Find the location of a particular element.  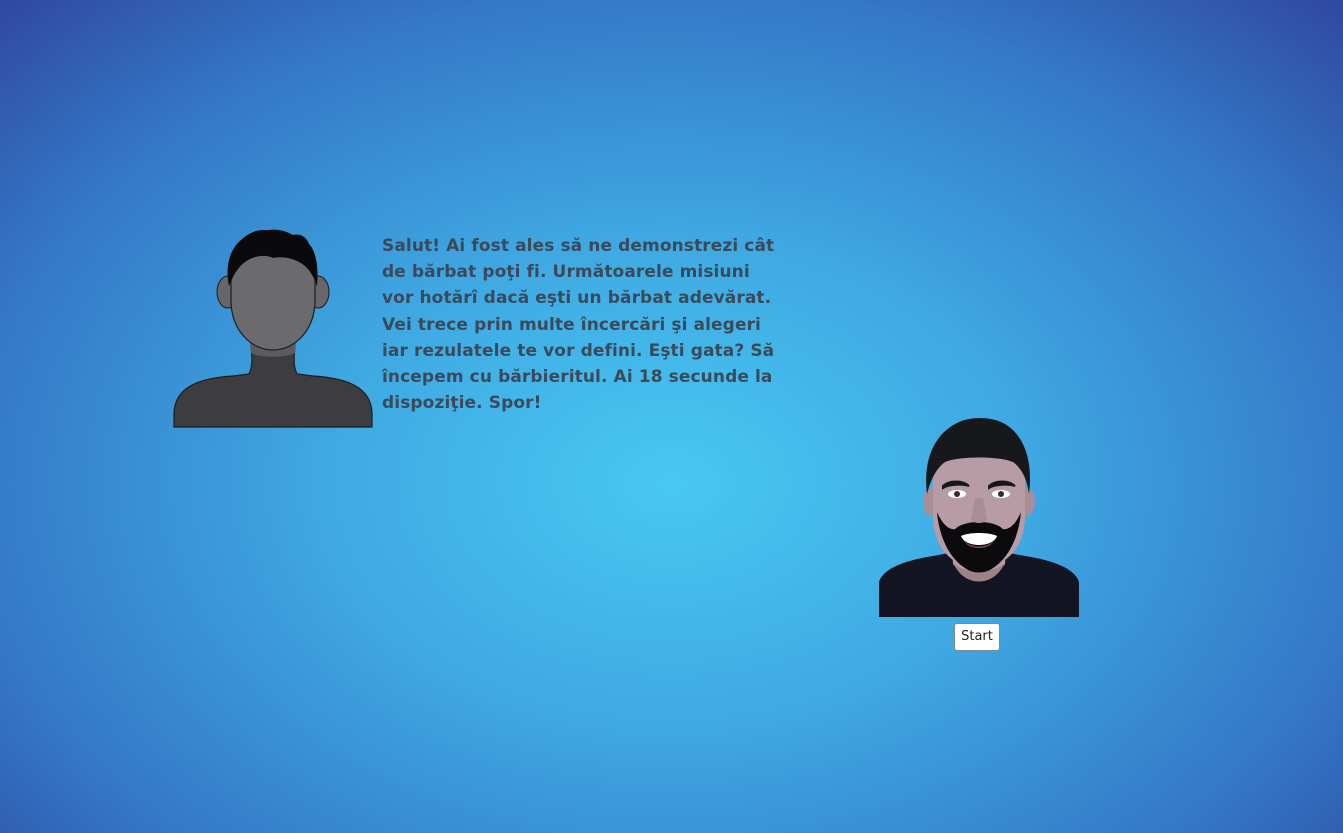

narrator-avatar is located at coordinates (273, 328).